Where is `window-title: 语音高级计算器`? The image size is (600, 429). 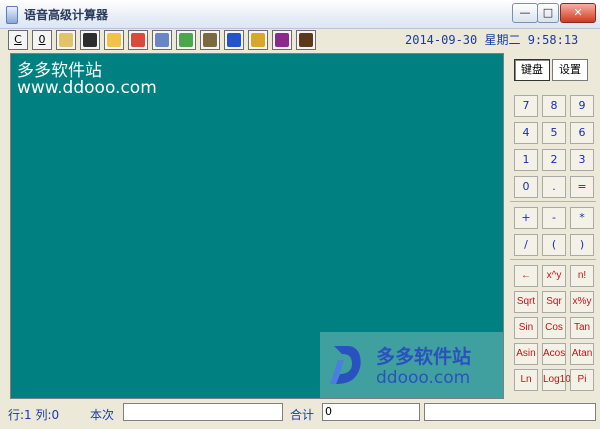 window-title: 语音高级计算器 is located at coordinates (66, 15).